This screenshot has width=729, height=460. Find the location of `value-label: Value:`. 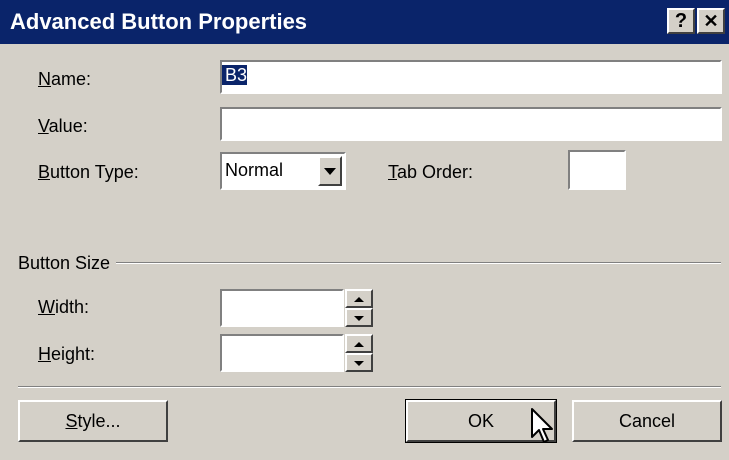

value-label: Value: is located at coordinates (63, 126).